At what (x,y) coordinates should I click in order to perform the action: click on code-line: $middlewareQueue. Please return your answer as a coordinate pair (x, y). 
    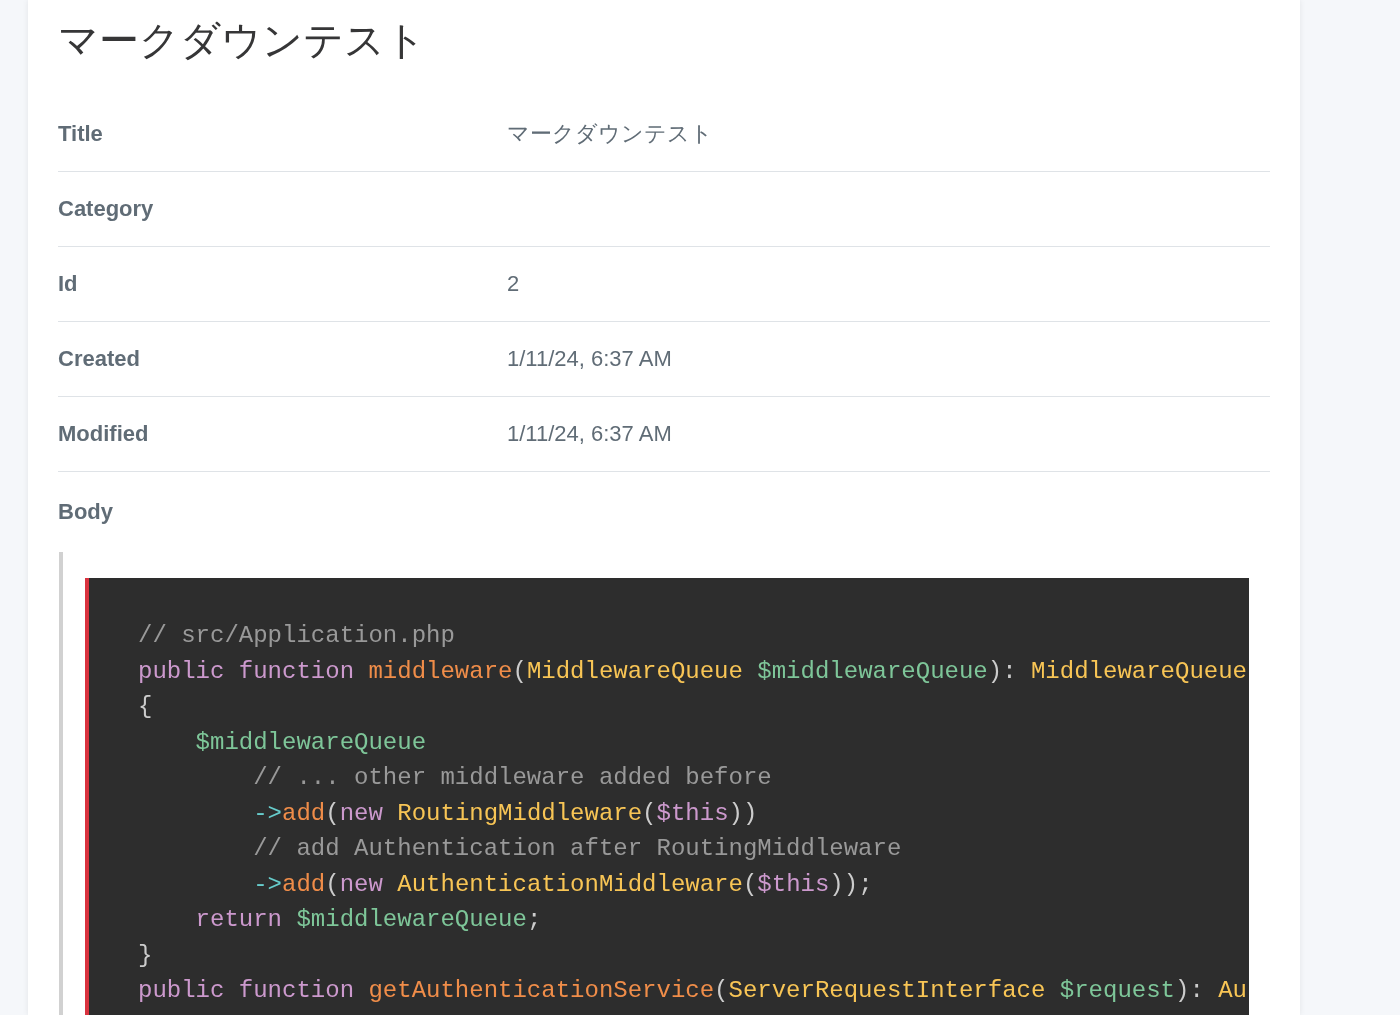
    Looking at the image, I should click on (311, 742).